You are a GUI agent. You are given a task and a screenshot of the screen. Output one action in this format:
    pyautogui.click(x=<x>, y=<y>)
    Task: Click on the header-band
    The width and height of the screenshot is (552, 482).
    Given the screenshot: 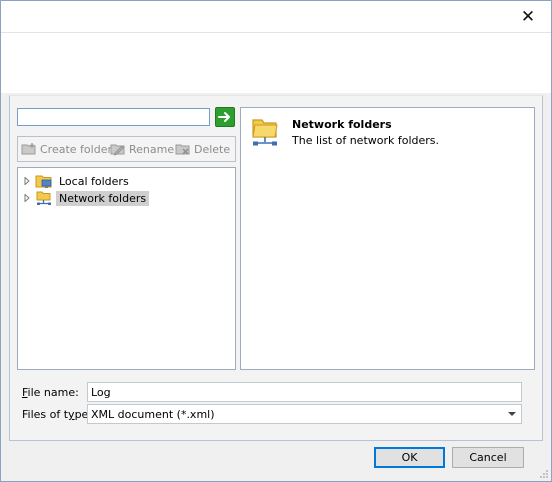 What is the action you would take?
    pyautogui.click(x=276, y=62)
    